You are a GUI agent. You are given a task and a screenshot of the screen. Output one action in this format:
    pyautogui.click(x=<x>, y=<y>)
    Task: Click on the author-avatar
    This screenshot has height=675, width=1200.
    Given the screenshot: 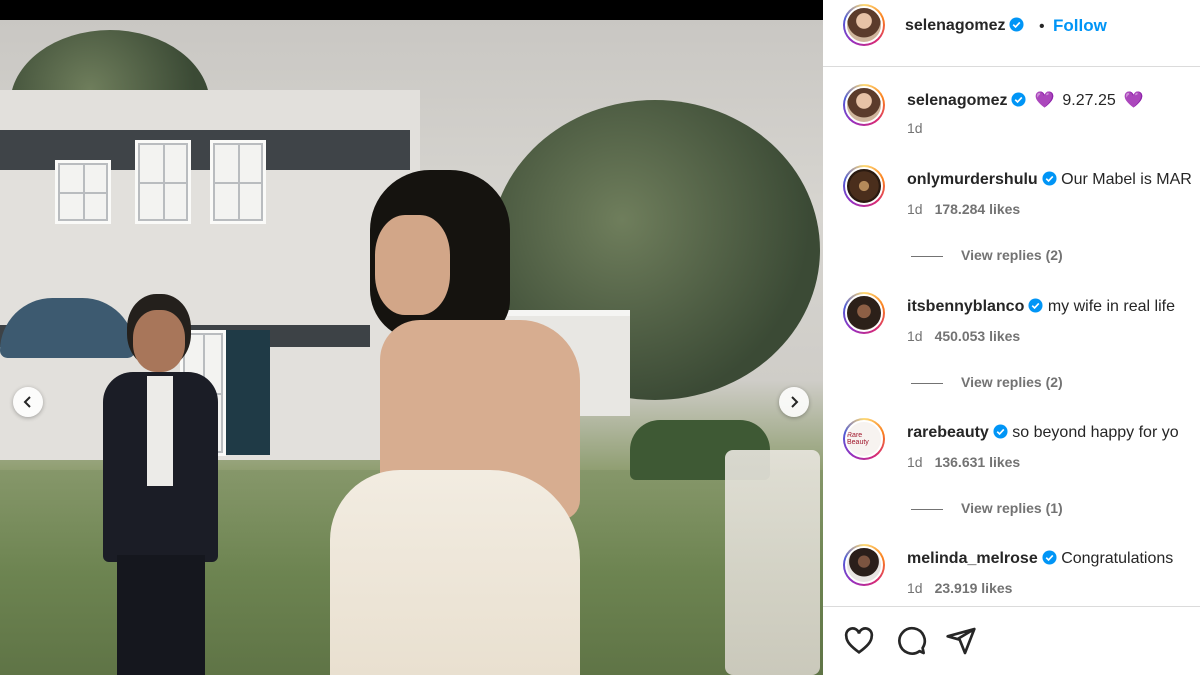 What is the action you would take?
    pyautogui.click(x=864, y=25)
    